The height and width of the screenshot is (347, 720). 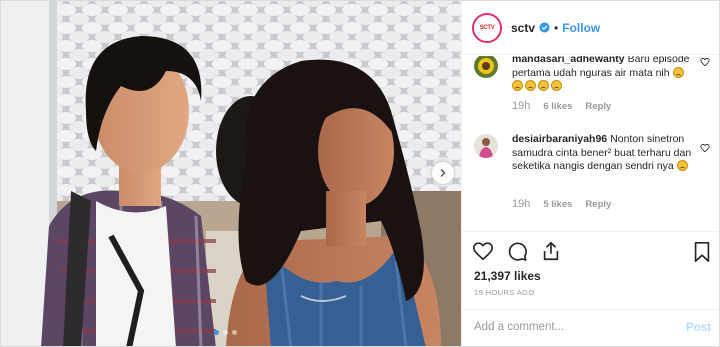 I want to click on avatar: SCTV, so click(x=487, y=27).